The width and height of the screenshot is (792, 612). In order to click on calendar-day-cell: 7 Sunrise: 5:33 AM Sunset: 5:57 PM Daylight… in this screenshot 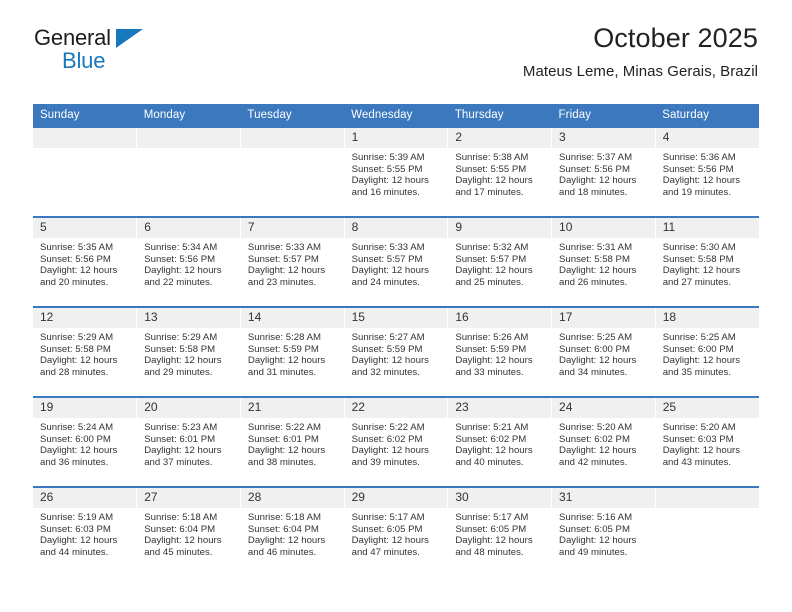, I will do `click(292, 261)`.